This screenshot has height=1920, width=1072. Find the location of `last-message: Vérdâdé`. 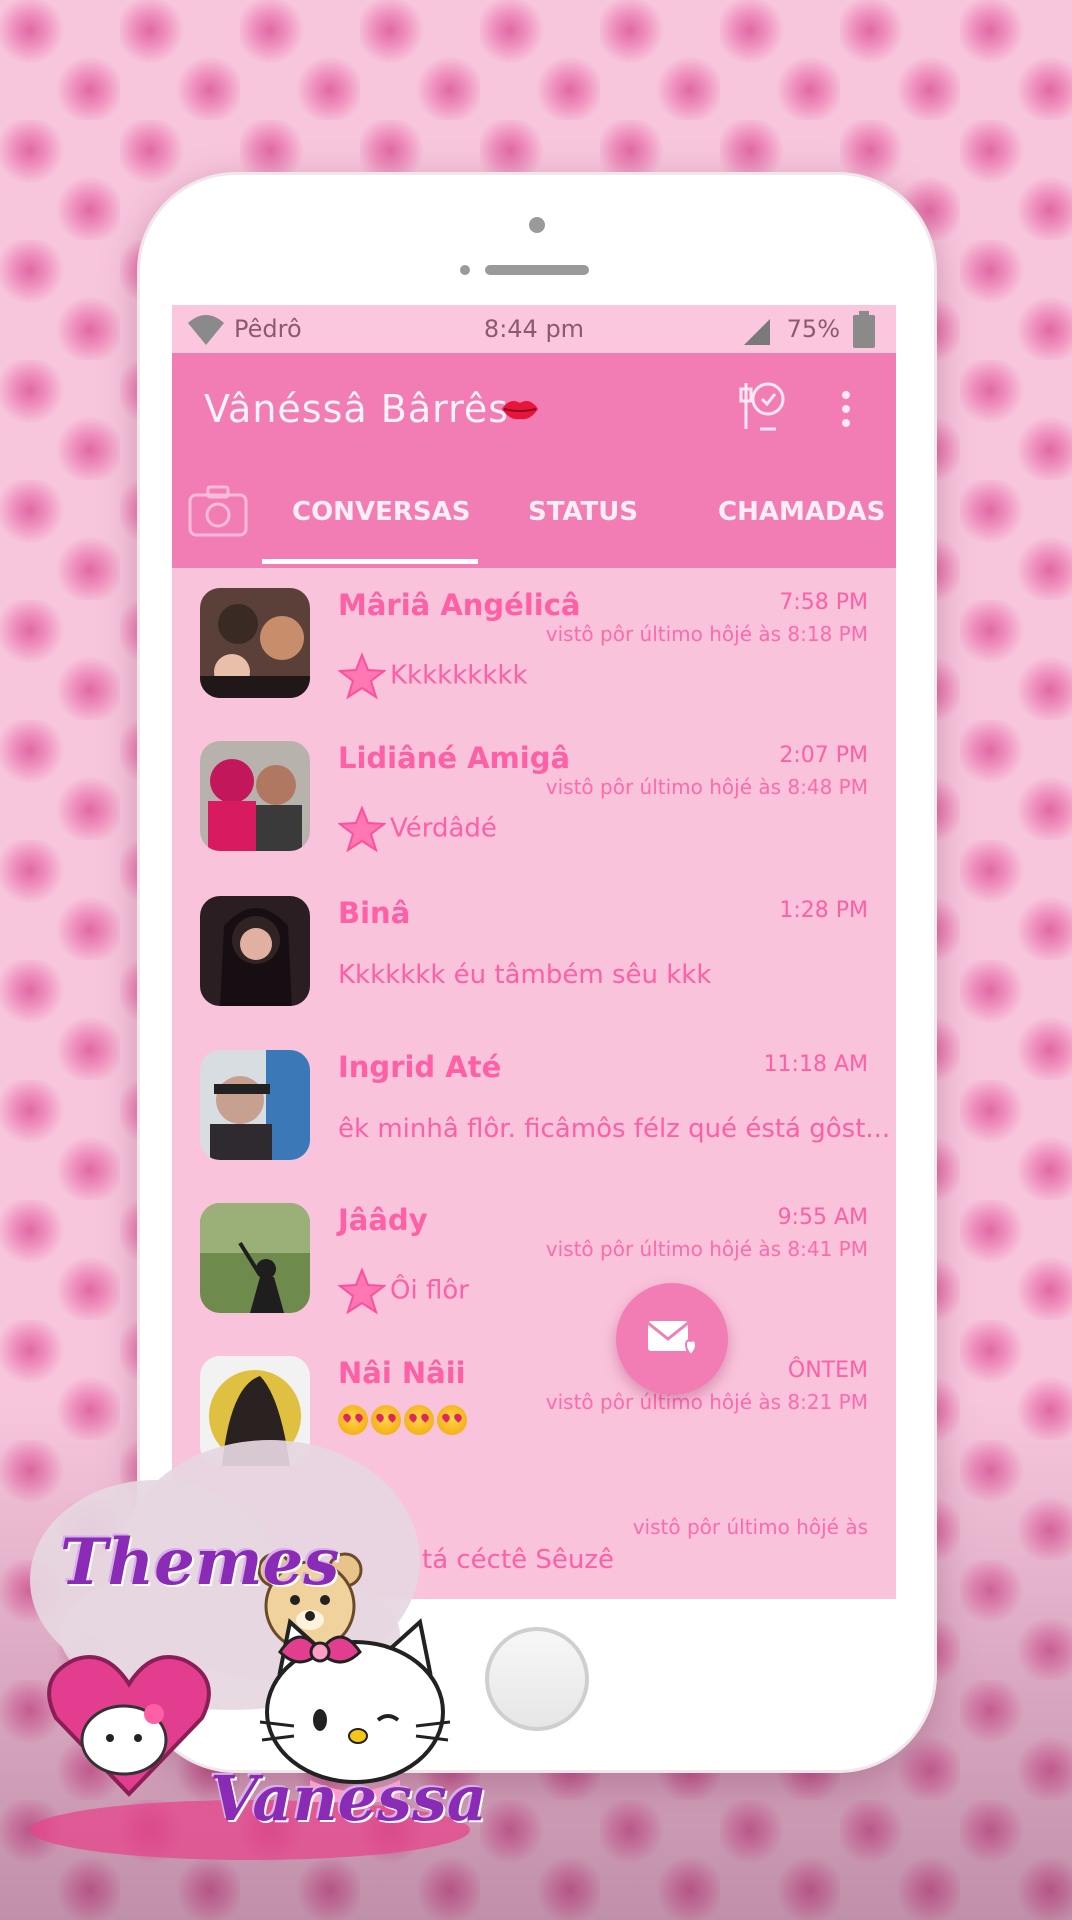

last-message: Vérdâdé is located at coordinates (417, 829).